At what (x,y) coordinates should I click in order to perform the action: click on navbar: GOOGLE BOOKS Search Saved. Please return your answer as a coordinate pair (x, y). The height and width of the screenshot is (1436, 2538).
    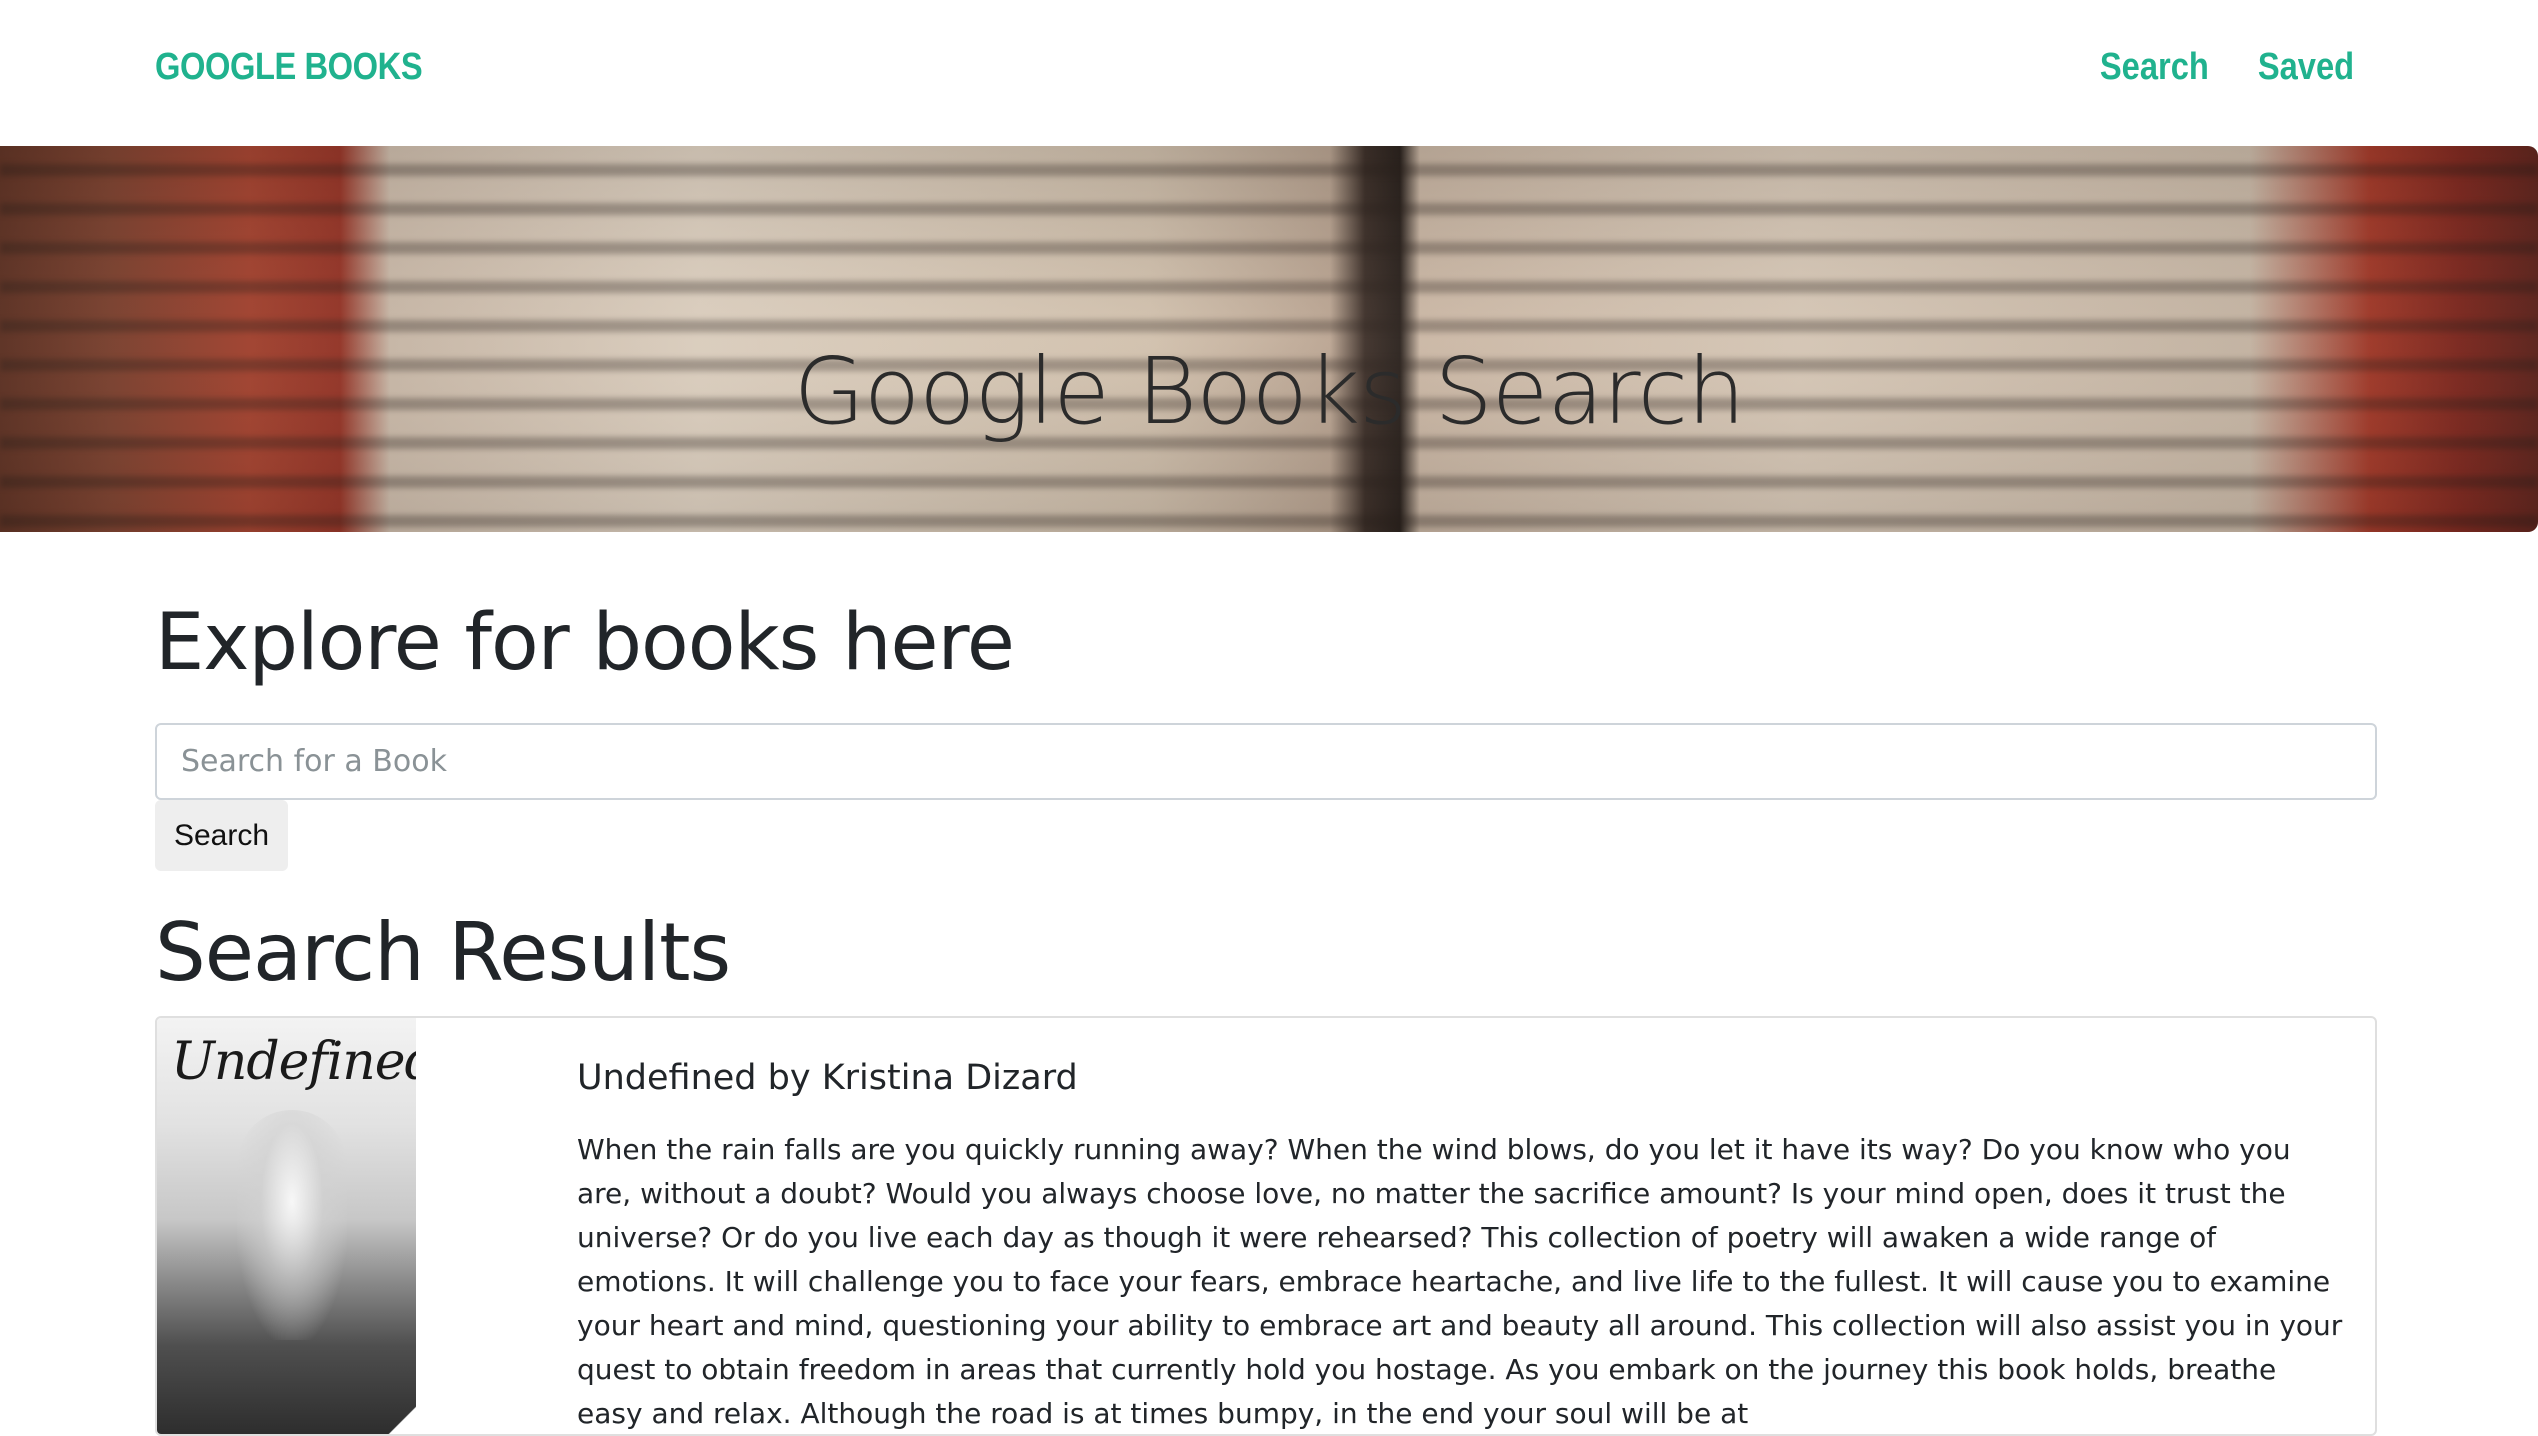
    Looking at the image, I should click on (1269, 73).